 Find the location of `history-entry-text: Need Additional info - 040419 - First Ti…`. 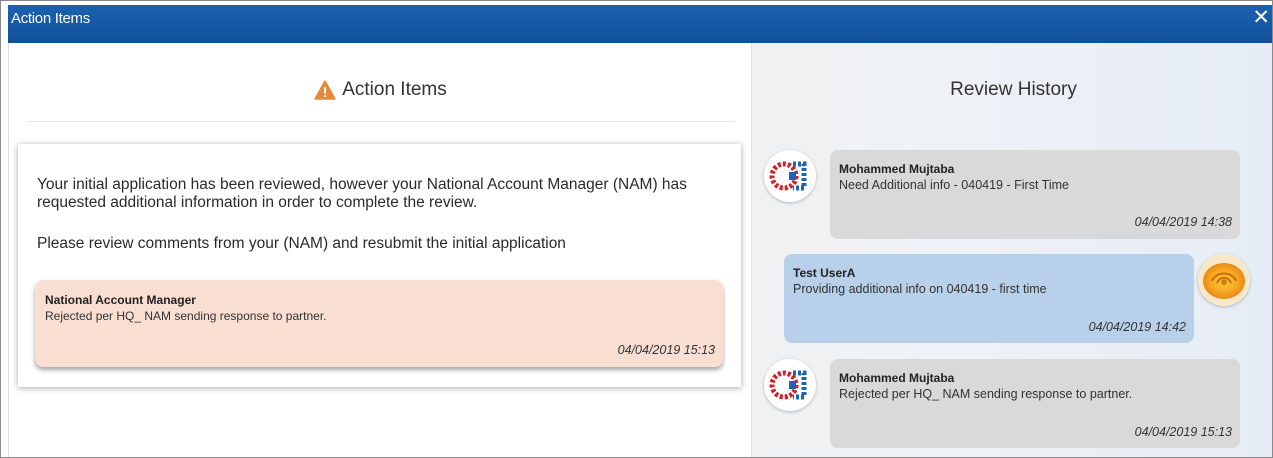

history-entry-text: Need Additional info - 040419 - First Ti… is located at coordinates (954, 185).